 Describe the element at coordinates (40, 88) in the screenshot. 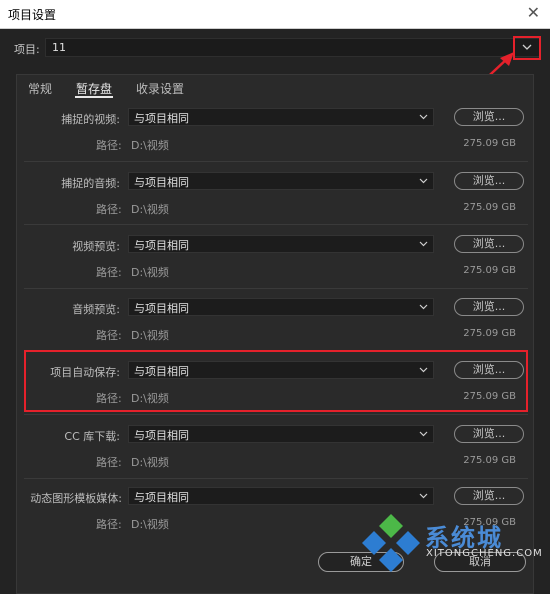

I see `tab-general: 常规` at that location.